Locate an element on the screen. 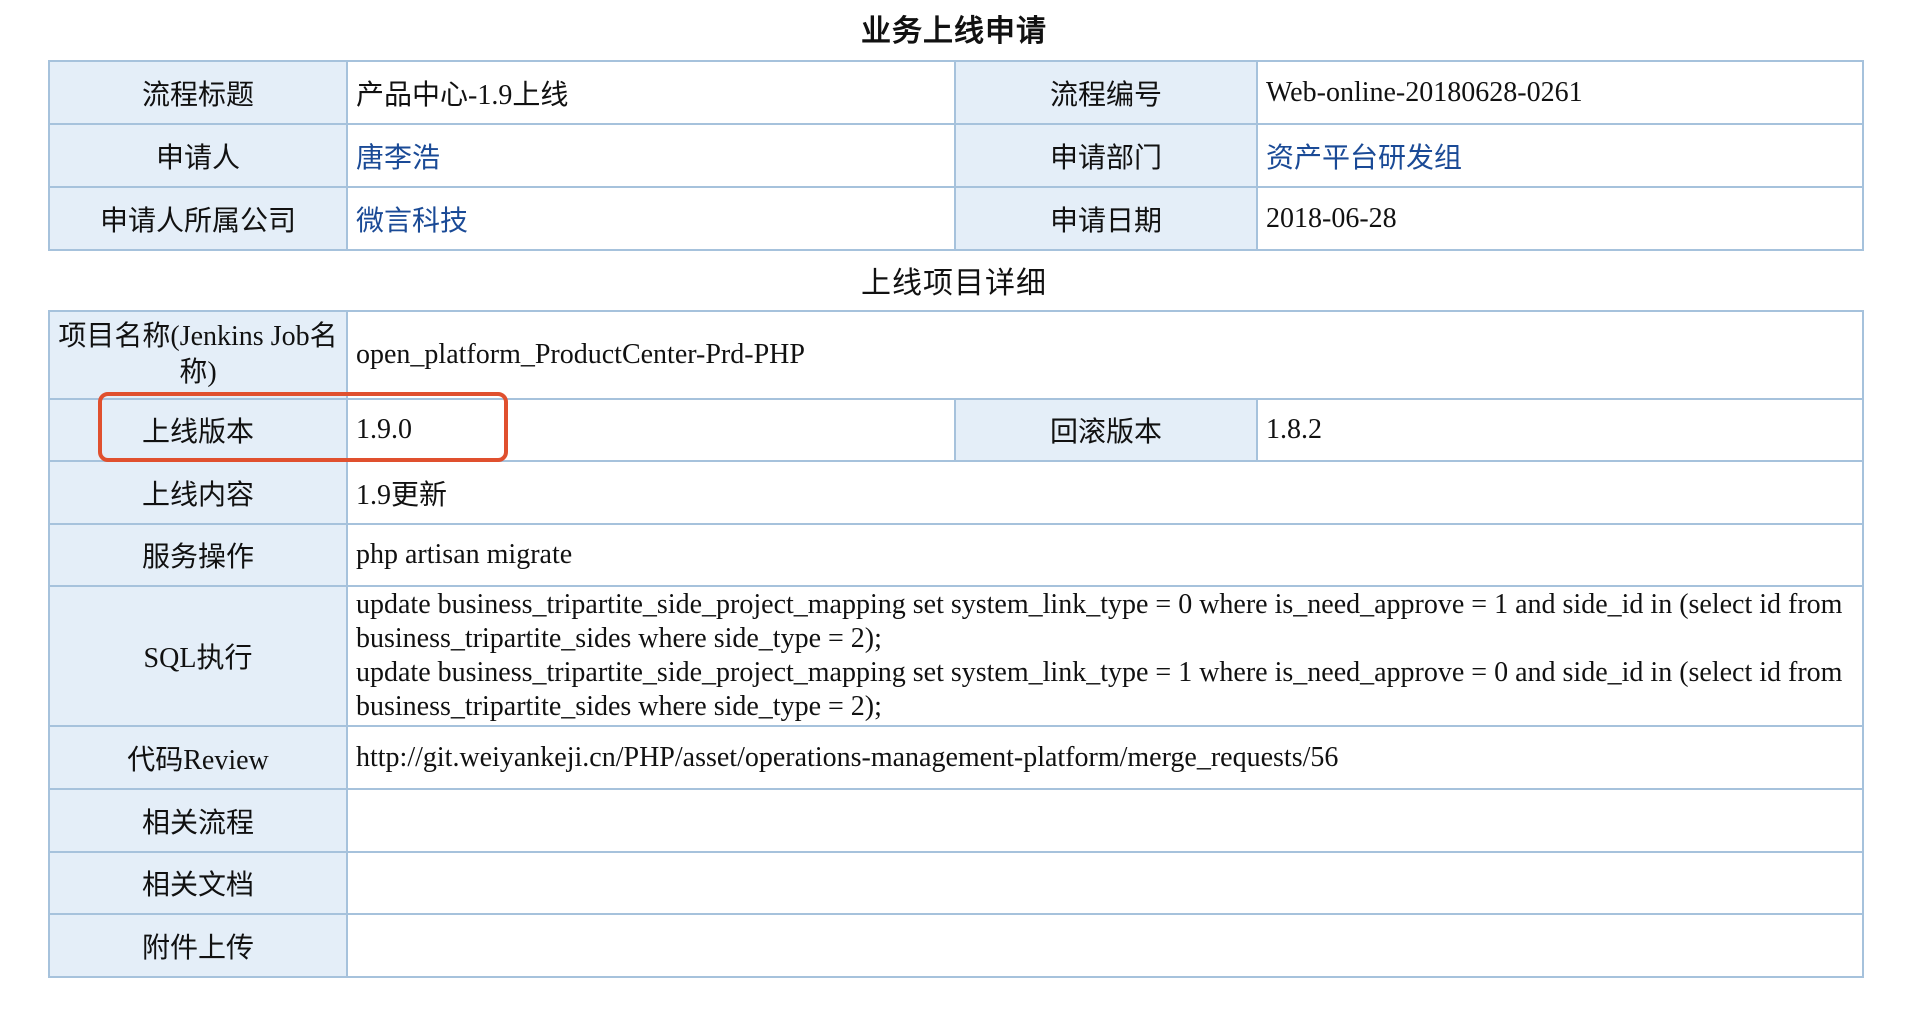  process-number-value: Web-online-20180628-0261 is located at coordinates (1560, 92).